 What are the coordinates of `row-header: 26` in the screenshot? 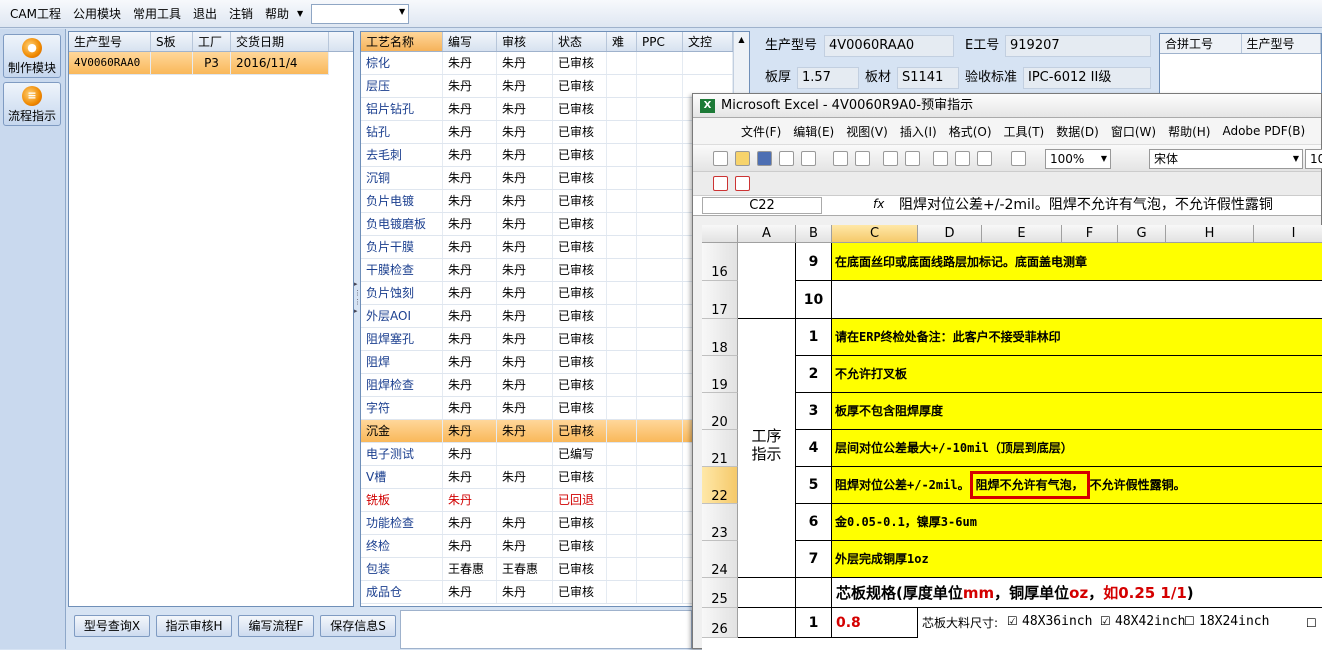 It's located at (720, 623).